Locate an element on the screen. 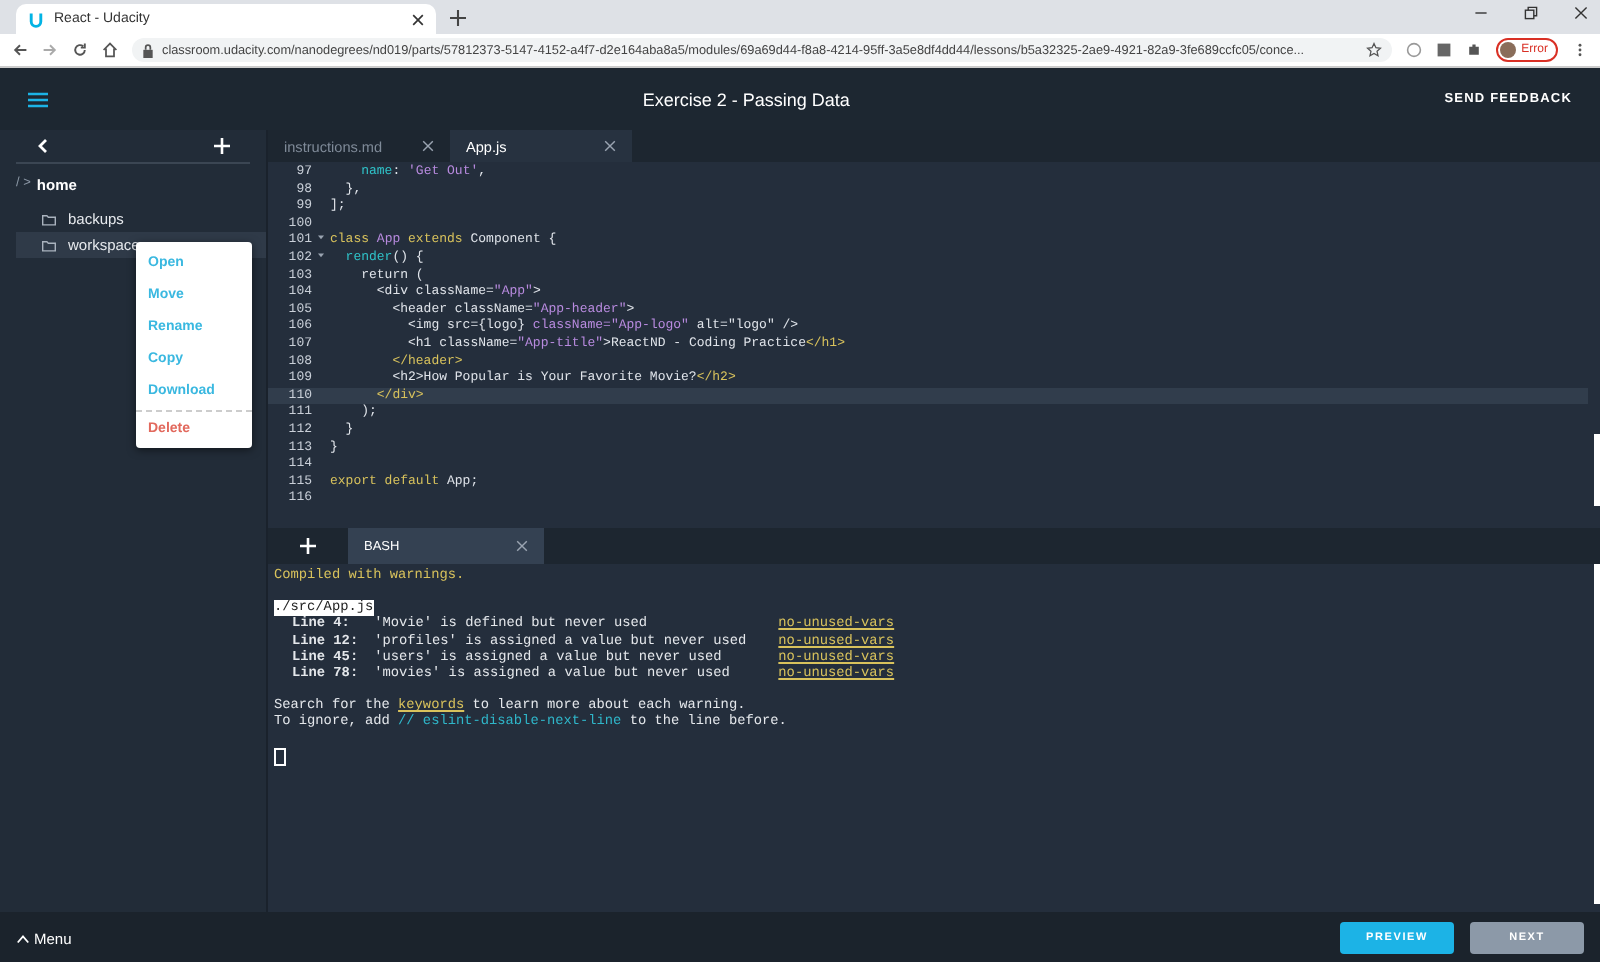 The image size is (1600, 962). restore-icon is located at coordinates (1531, 13).